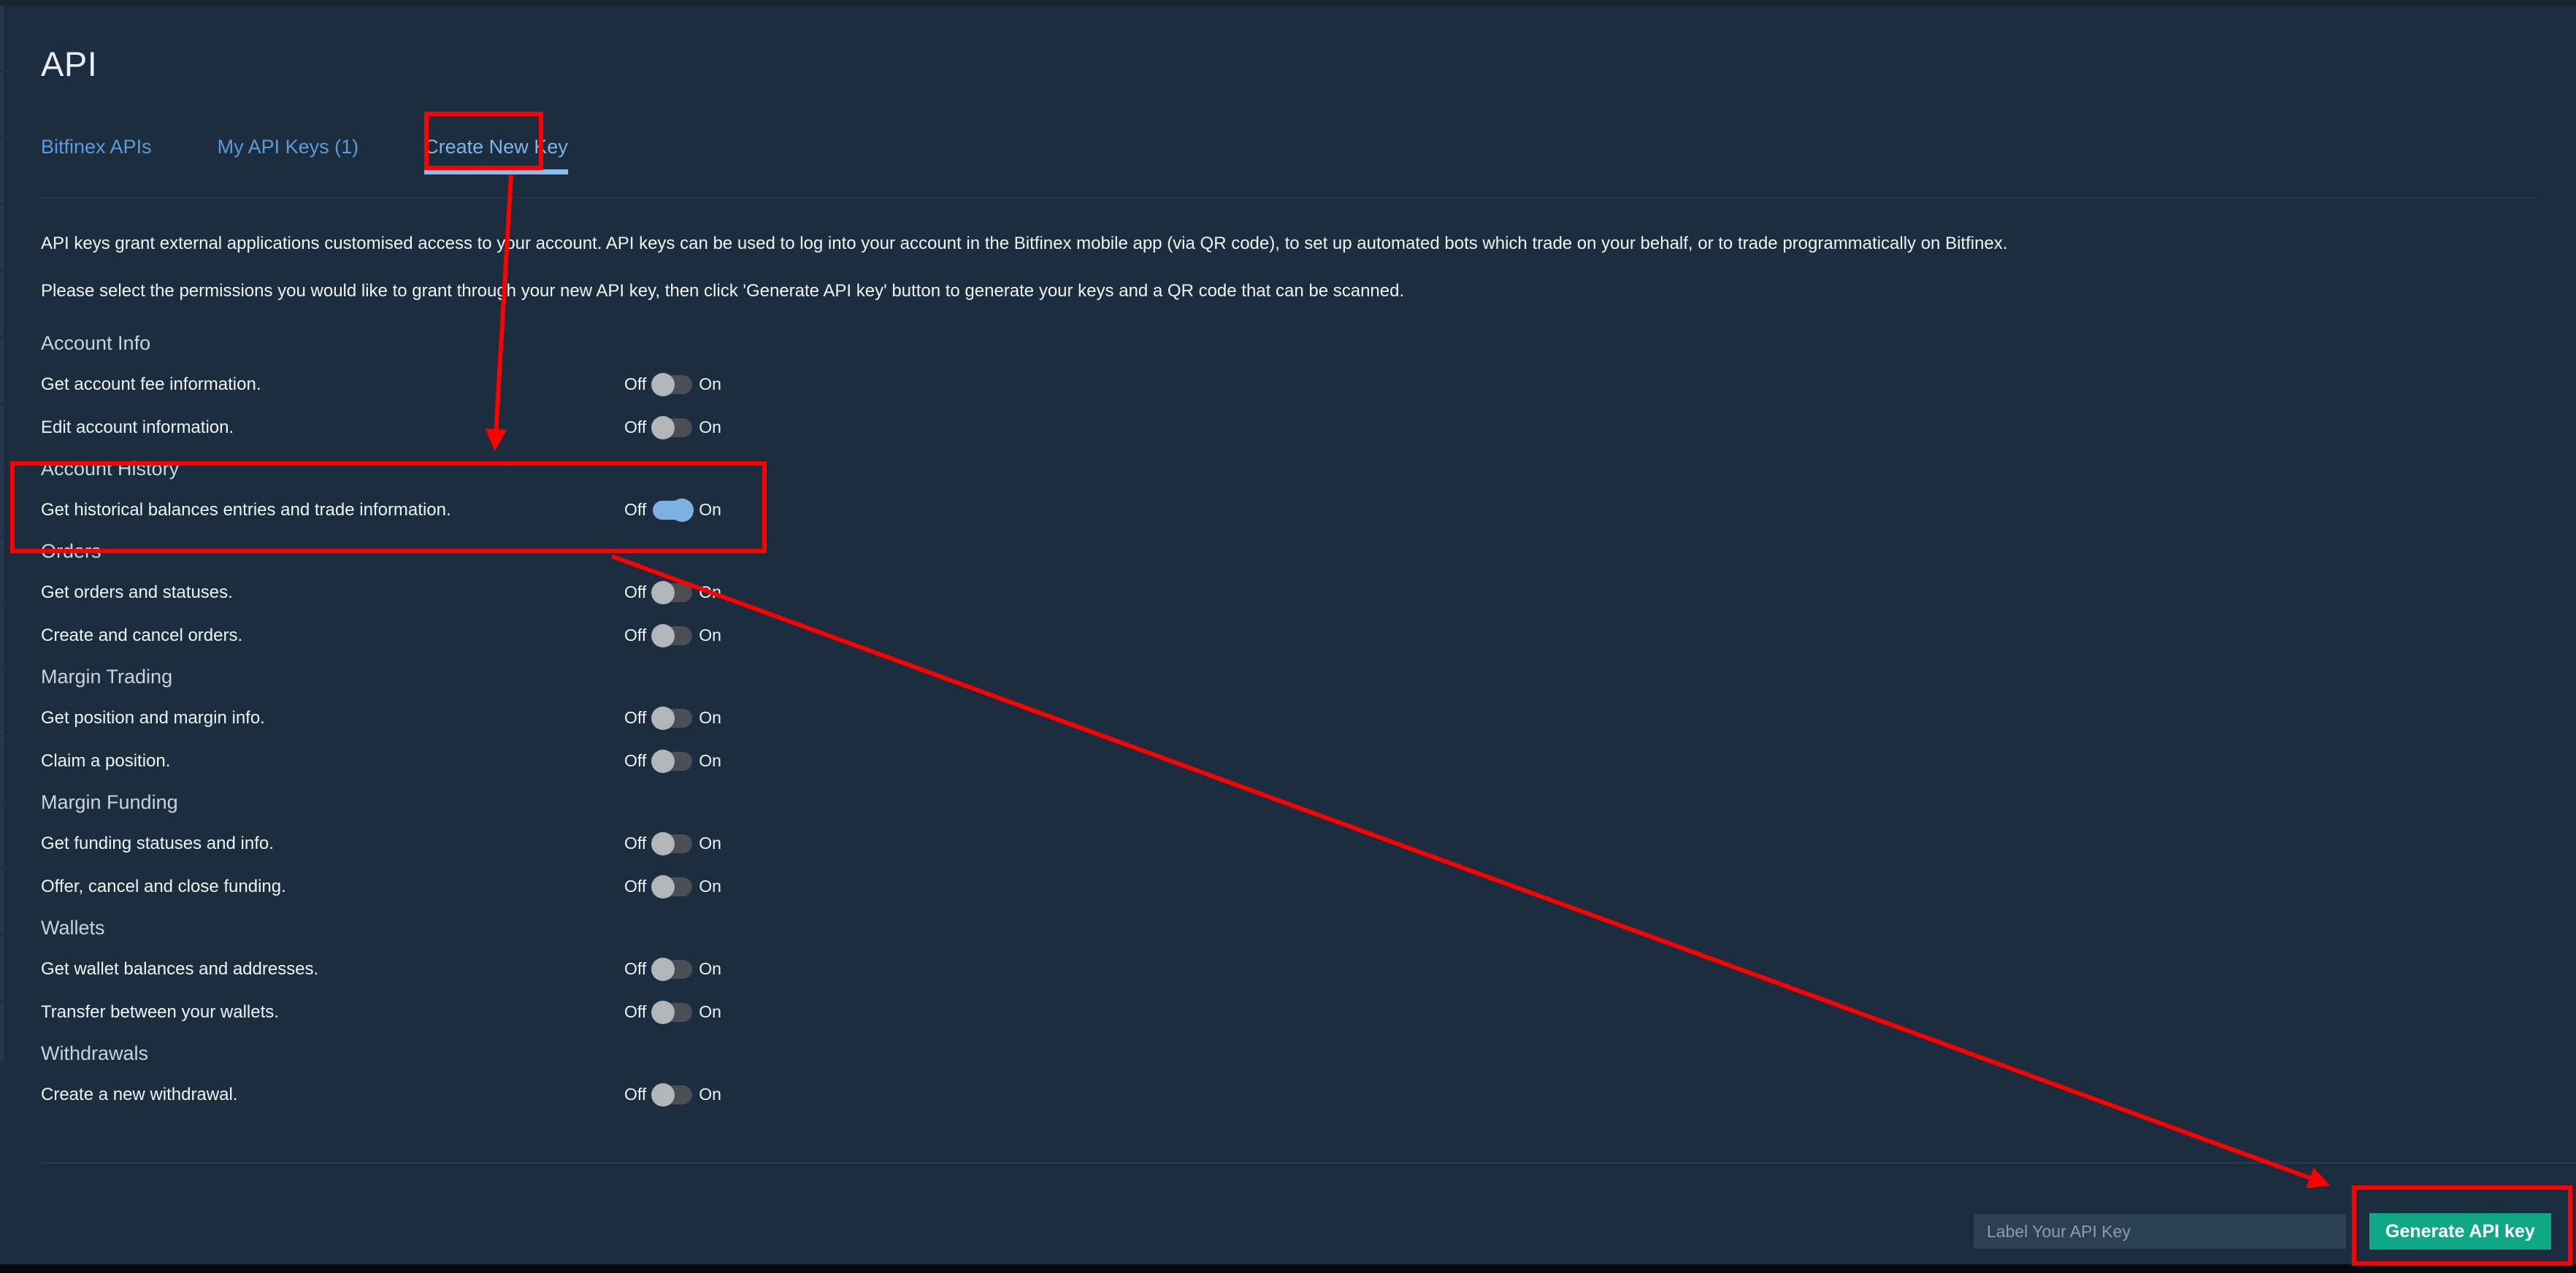 The image size is (2576, 1273). What do you see at coordinates (1288, 844) in the screenshot?
I see `permission-row: Get funding statuses and info. Off On` at bounding box center [1288, 844].